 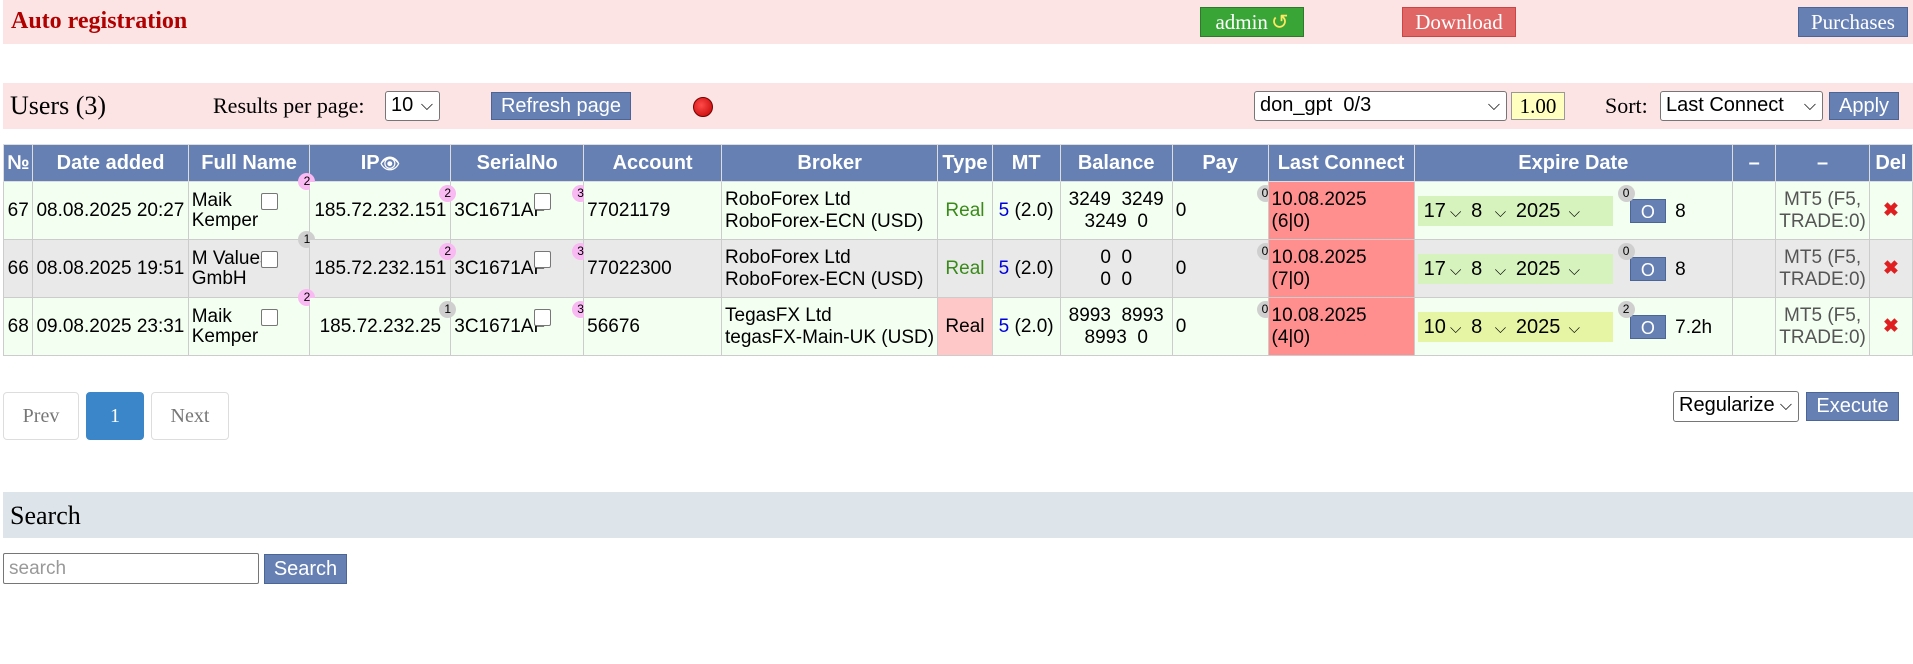 I want to click on next-page-button: Next, so click(x=190, y=416).